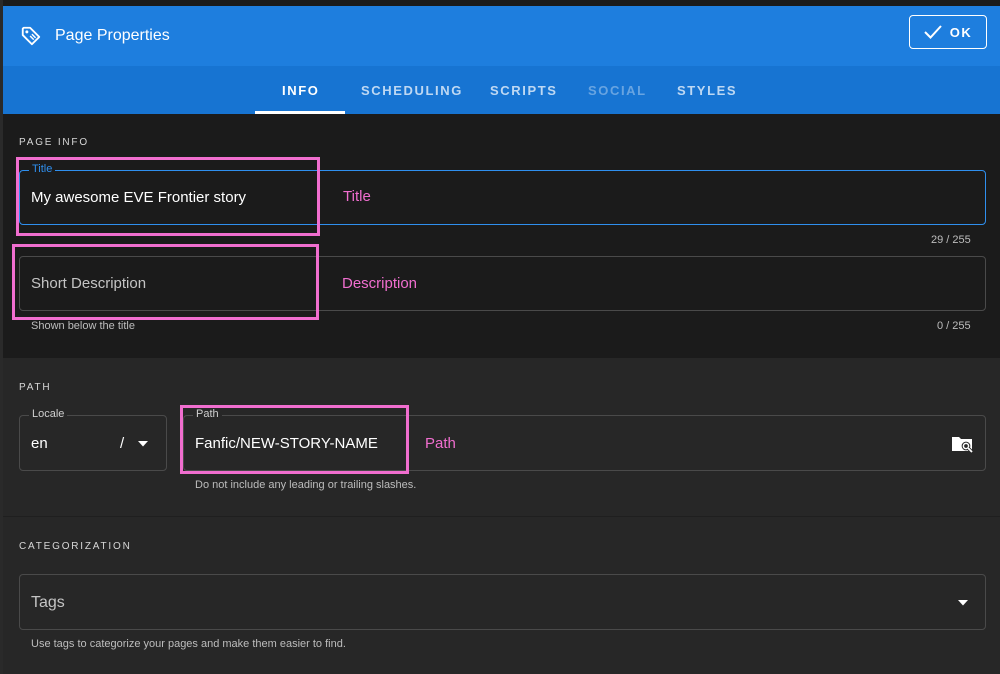 The height and width of the screenshot is (674, 1000). I want to click on folder-search-icon, so click(963, 444).